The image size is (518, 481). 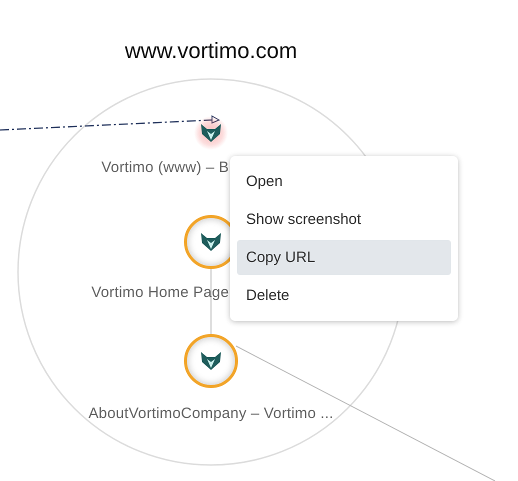 What do you see at coordinates (211, 51) in the screenshot?
I see `group-title: www.vortimo.com` at bounding box center [211, 51].